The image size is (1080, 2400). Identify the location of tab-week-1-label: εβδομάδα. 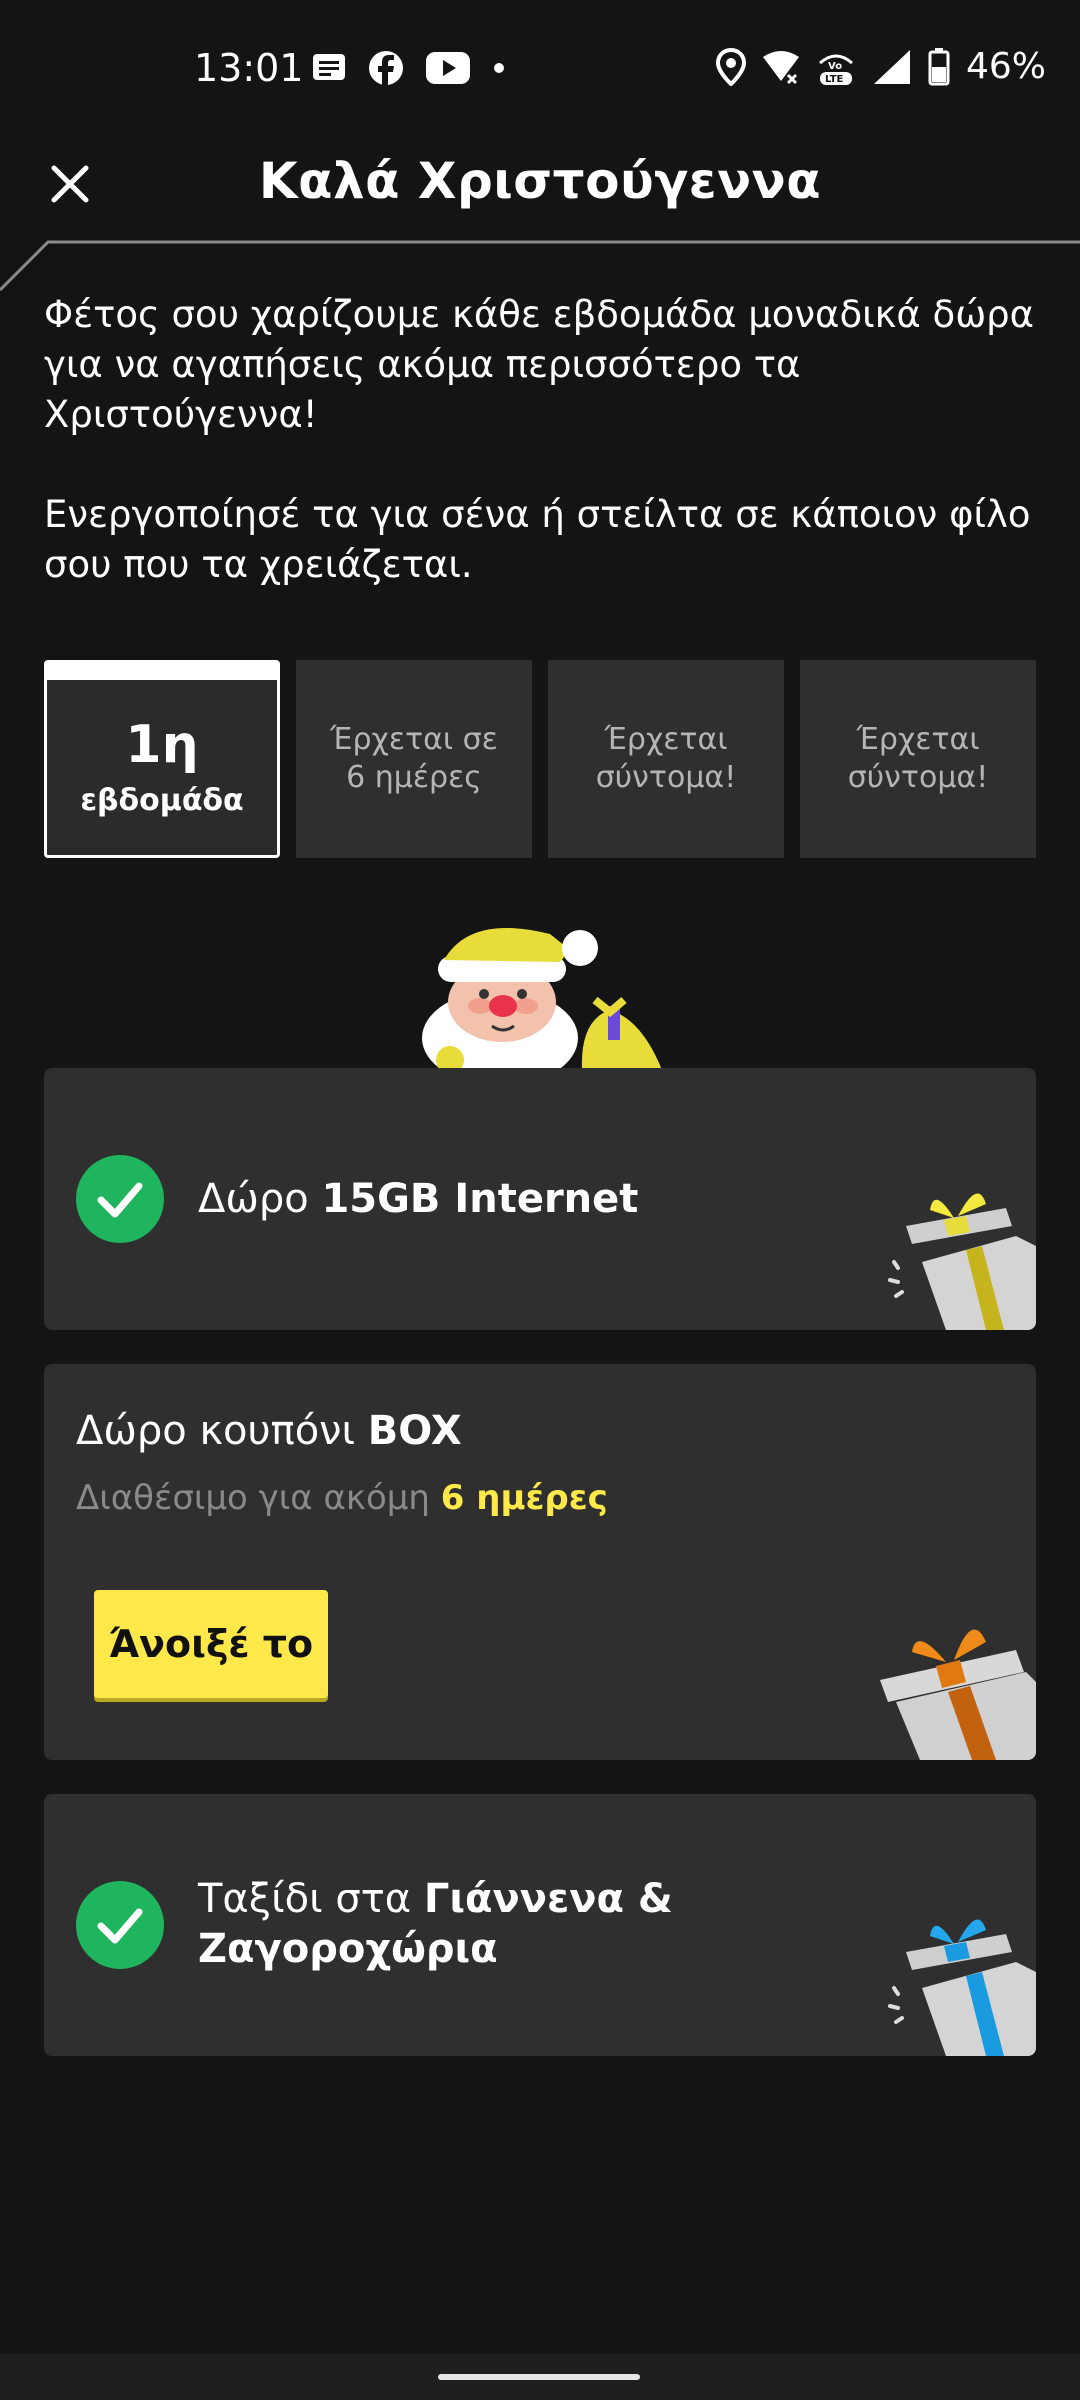
(162, 800).